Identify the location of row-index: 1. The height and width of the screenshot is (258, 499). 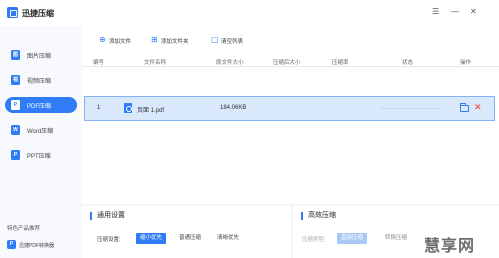
(99, 108).